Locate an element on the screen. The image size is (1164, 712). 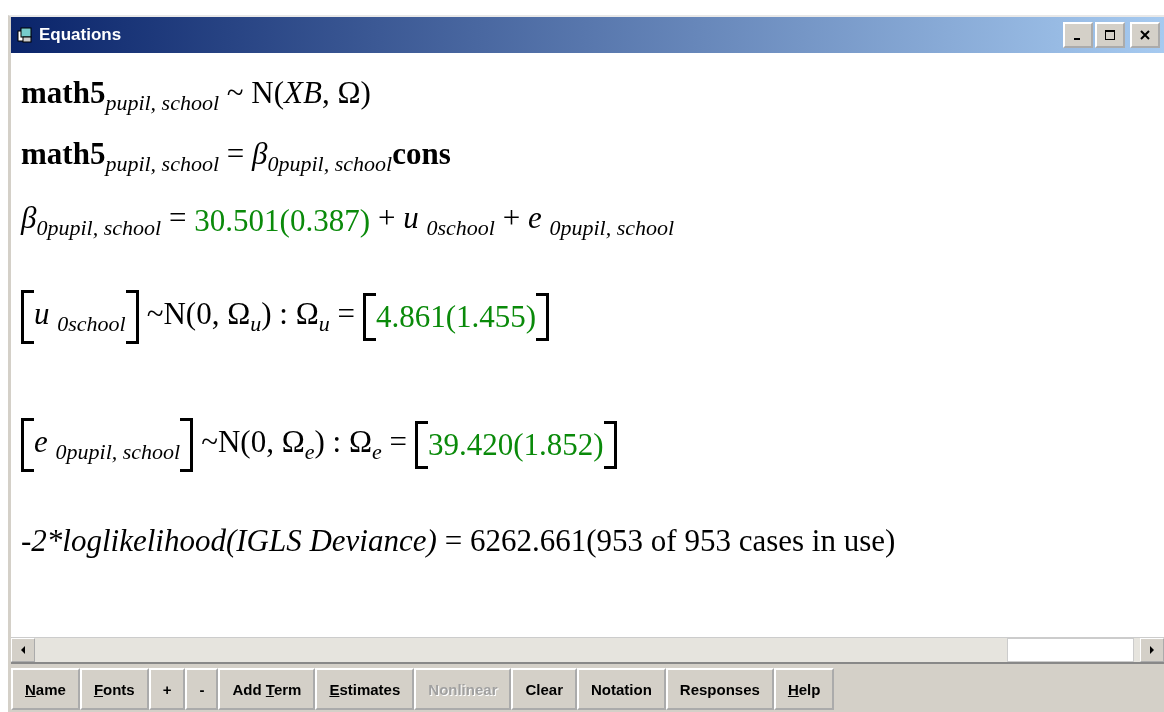
minimize-icon is located at coordinates (1077, 39).